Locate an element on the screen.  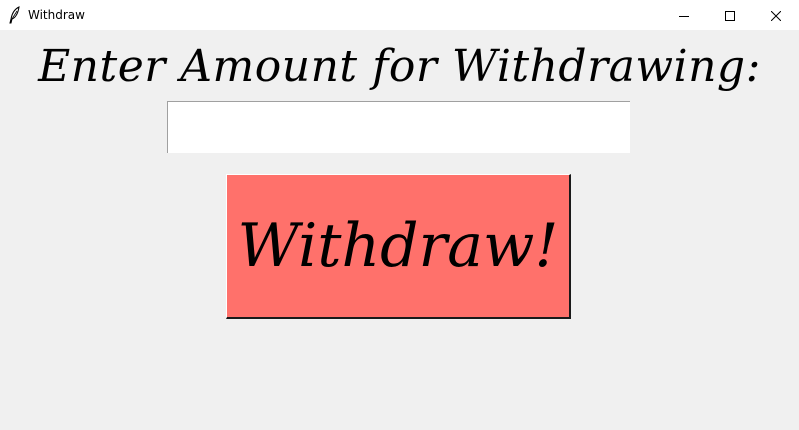
maximize-icon is located at coordinates (730, 15).